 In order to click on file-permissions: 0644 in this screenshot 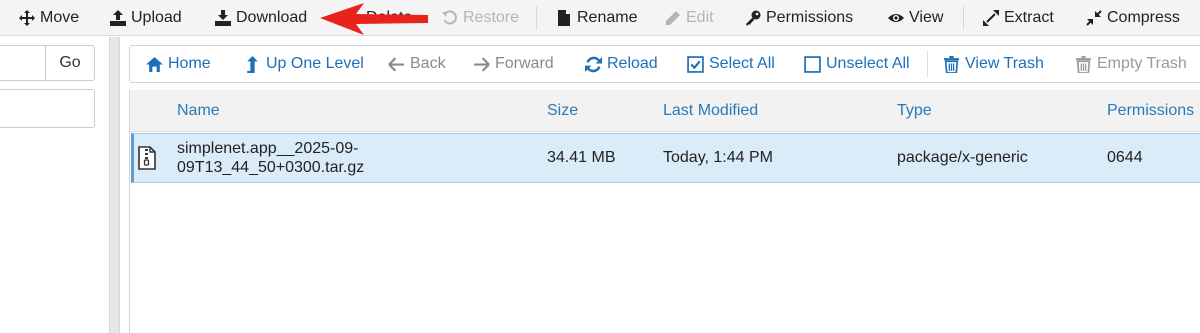, I will do `click(1125, 157)`.